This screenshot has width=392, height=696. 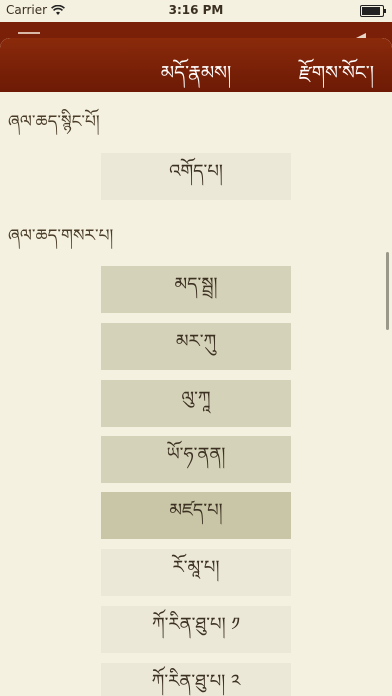 I want to click on scrollbar, so click(x=387, y=291).